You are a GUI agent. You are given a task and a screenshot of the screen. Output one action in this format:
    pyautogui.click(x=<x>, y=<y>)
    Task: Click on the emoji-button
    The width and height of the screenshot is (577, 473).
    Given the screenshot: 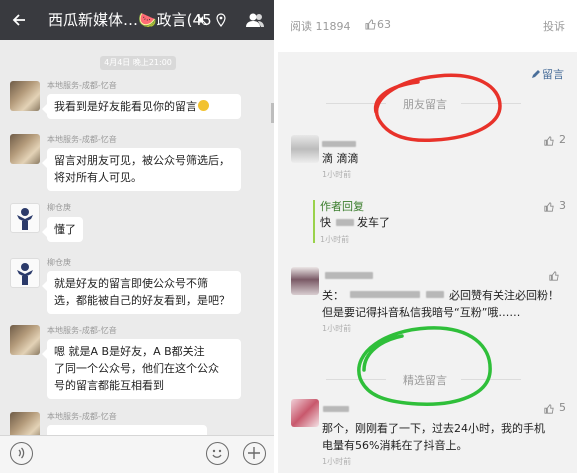 What is the action you would take?
    pyautogui.click(x=217, y=453)
    